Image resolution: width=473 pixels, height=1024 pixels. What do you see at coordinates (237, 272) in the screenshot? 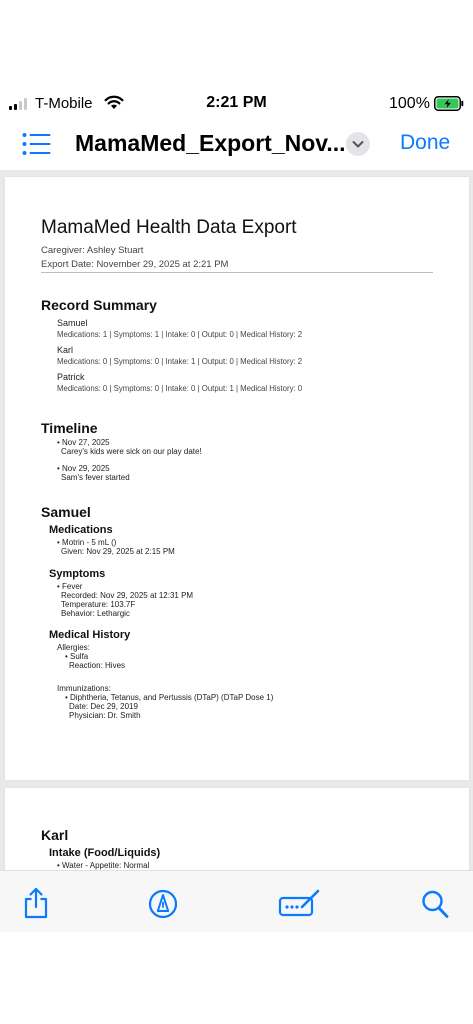
I see `divider` at bounding box center [237, 272].